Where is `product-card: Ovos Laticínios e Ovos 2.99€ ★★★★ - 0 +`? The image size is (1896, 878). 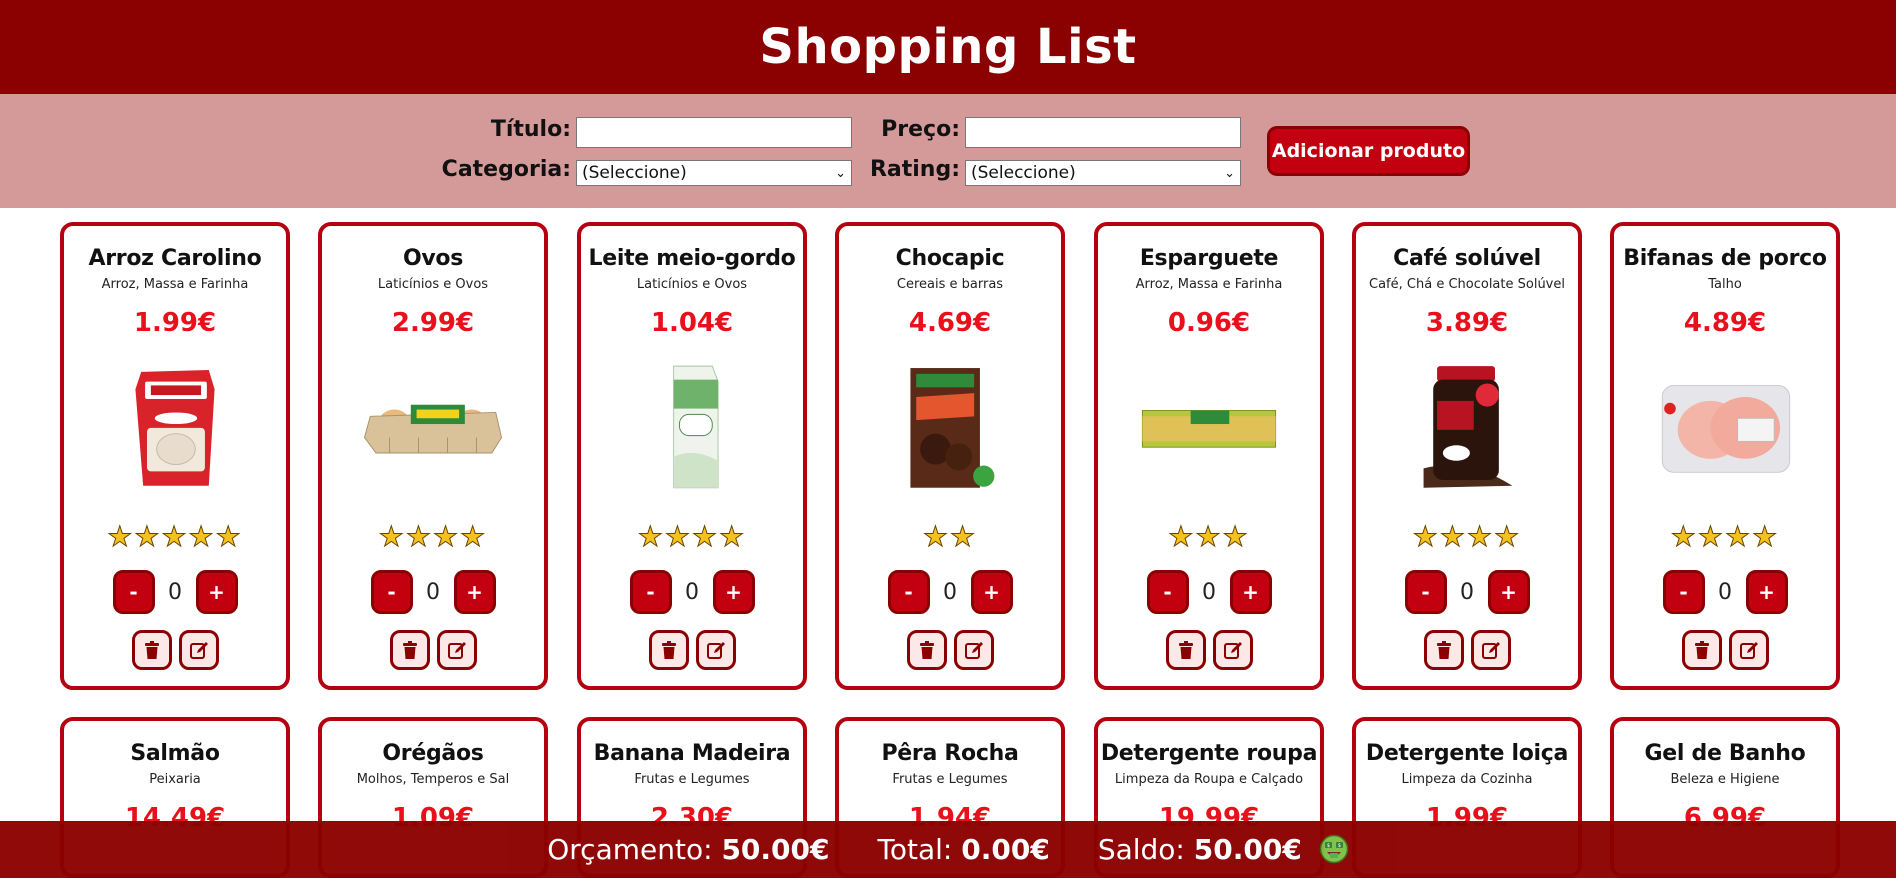
product-card: Ovos Laticínios e Ovos 2.99€ ★★★★ - 0 + is located at coordinates (433, 456).